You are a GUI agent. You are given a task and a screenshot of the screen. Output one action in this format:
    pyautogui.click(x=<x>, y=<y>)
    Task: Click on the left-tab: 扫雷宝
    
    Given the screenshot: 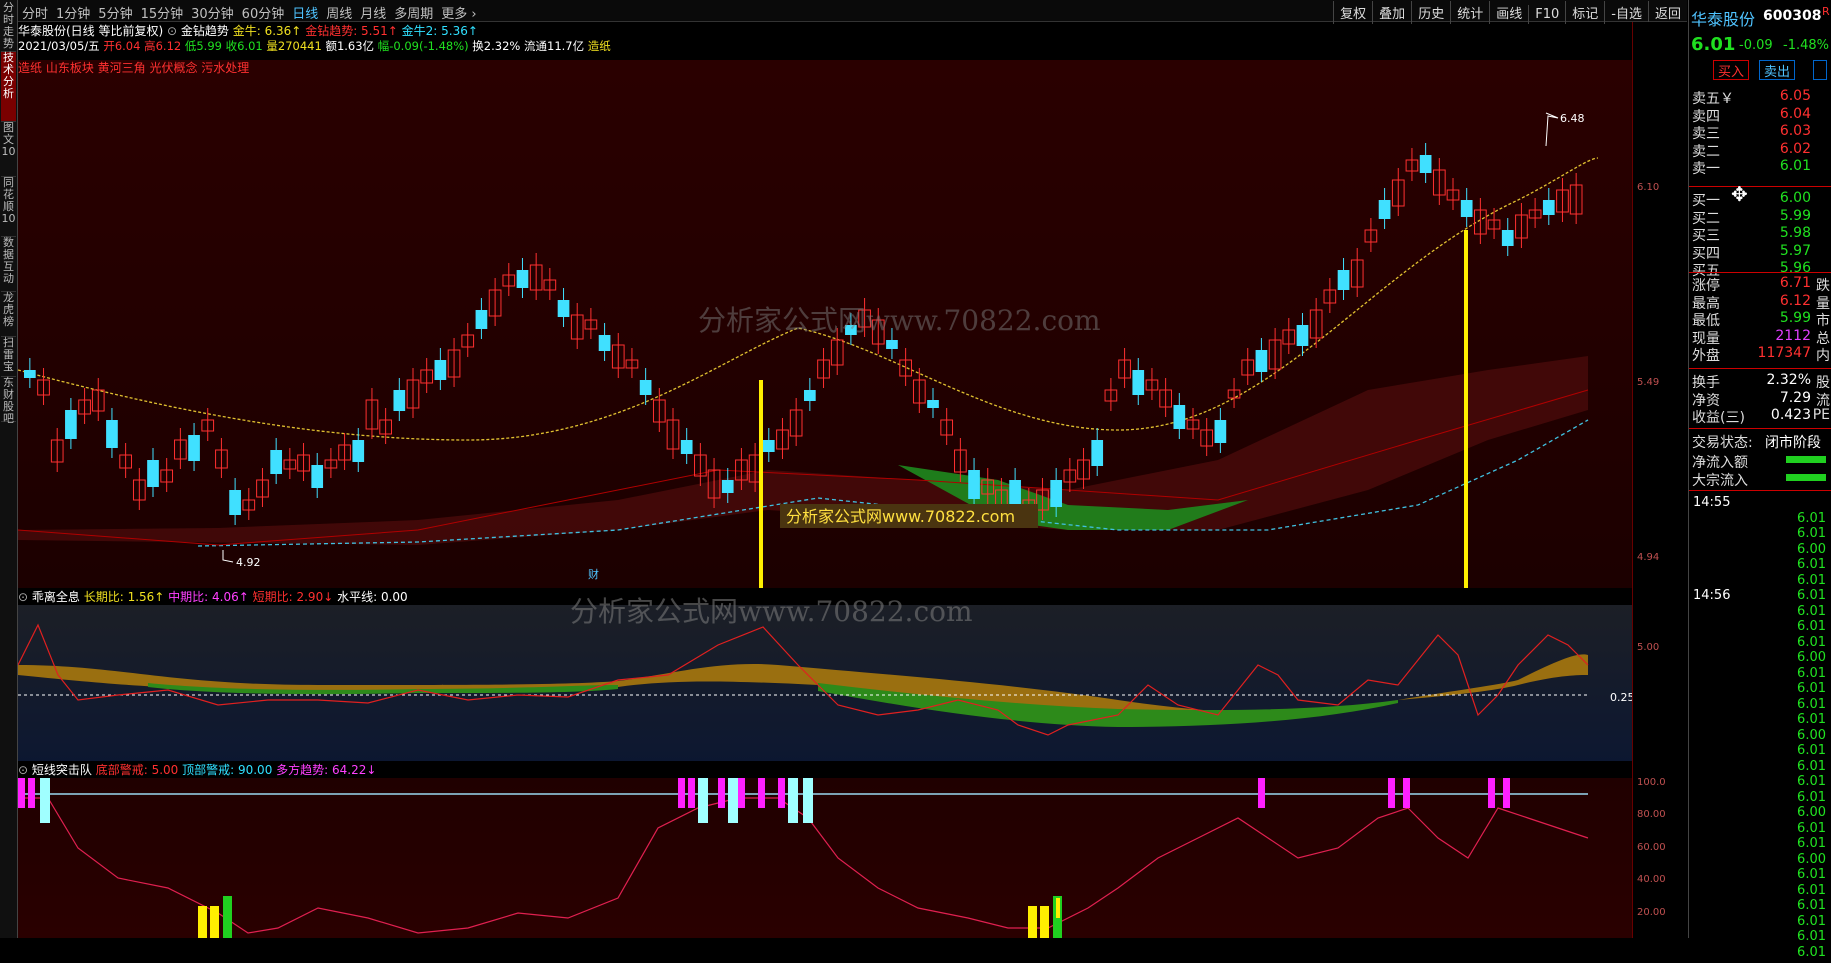 What is the action you would take?
    pyautogui.click(x=8, y=357)
    